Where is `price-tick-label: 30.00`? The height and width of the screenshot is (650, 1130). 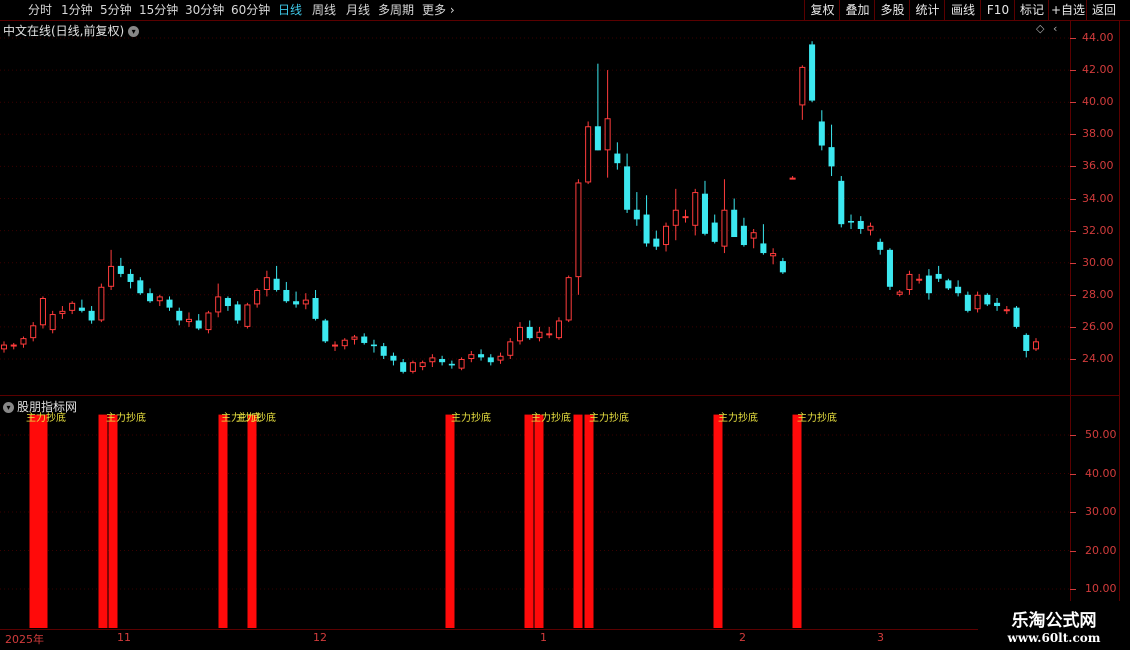
price-tick-label: 30.00 is located at coordinates (1098, 262).